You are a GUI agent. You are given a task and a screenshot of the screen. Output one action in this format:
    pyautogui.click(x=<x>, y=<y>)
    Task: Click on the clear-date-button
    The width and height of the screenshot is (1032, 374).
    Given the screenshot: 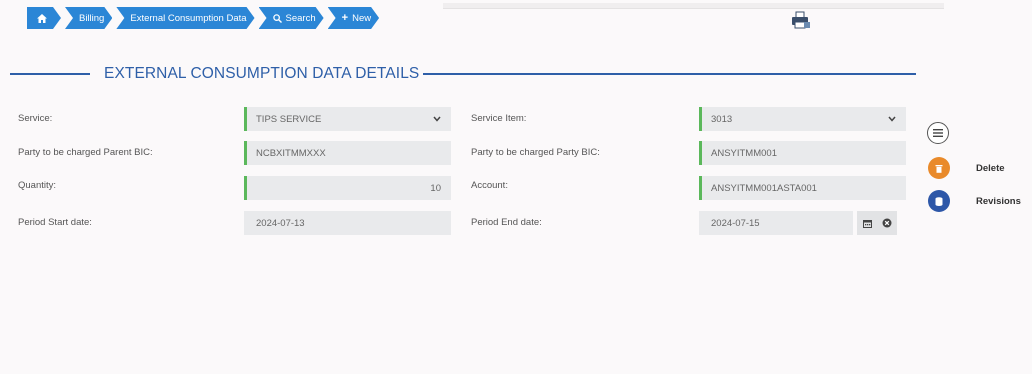 What is the action you would take?
    pyautogui.click(x=887, y=223)
    